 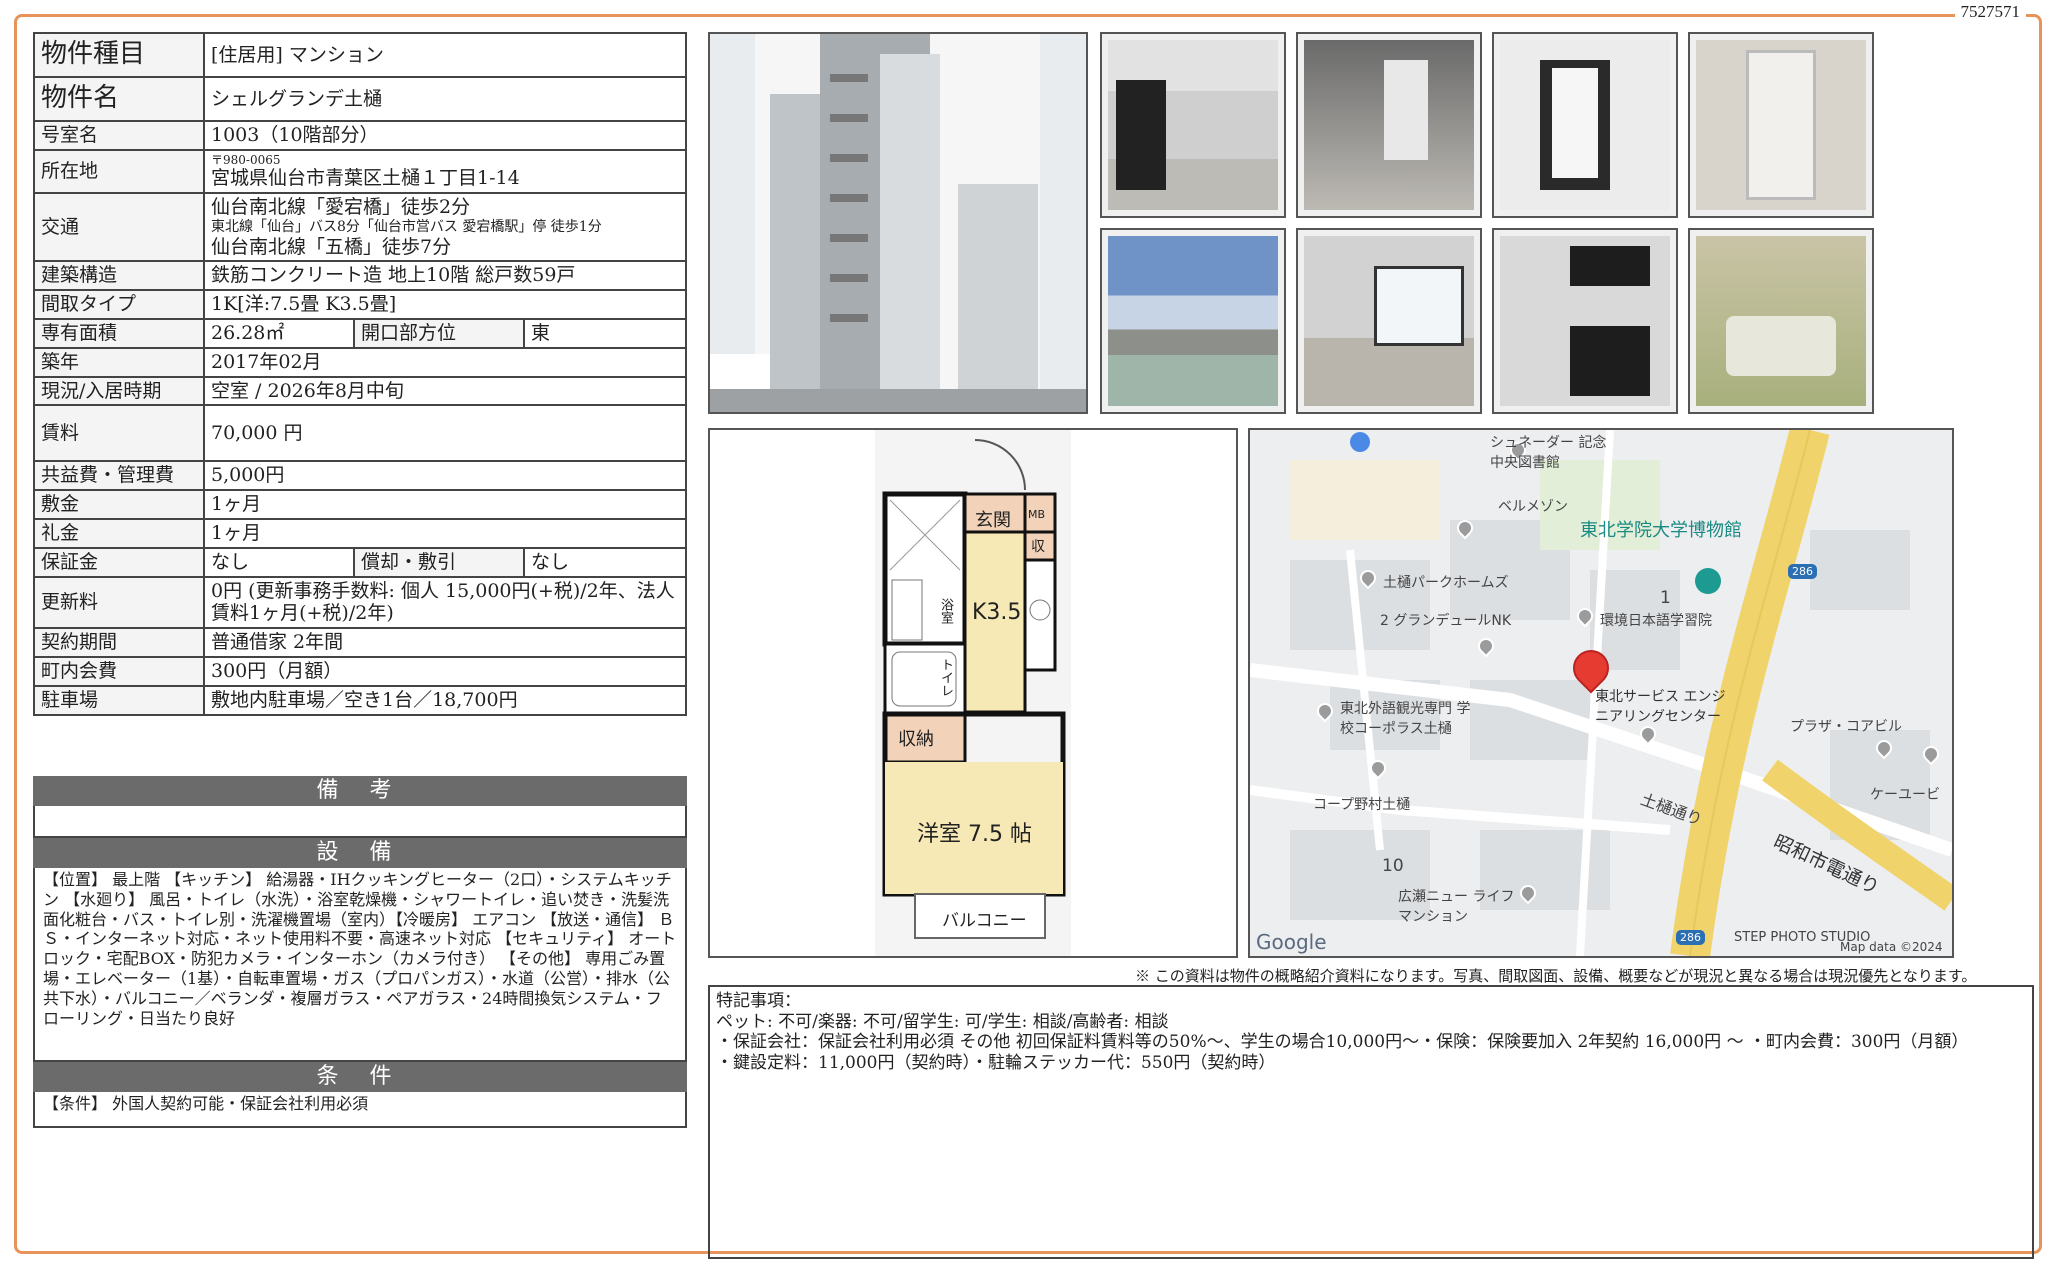 What do you see at coordinates (119, 135) in the screenshot?
I see `label: 号室名` at bounding box center [119, 135].